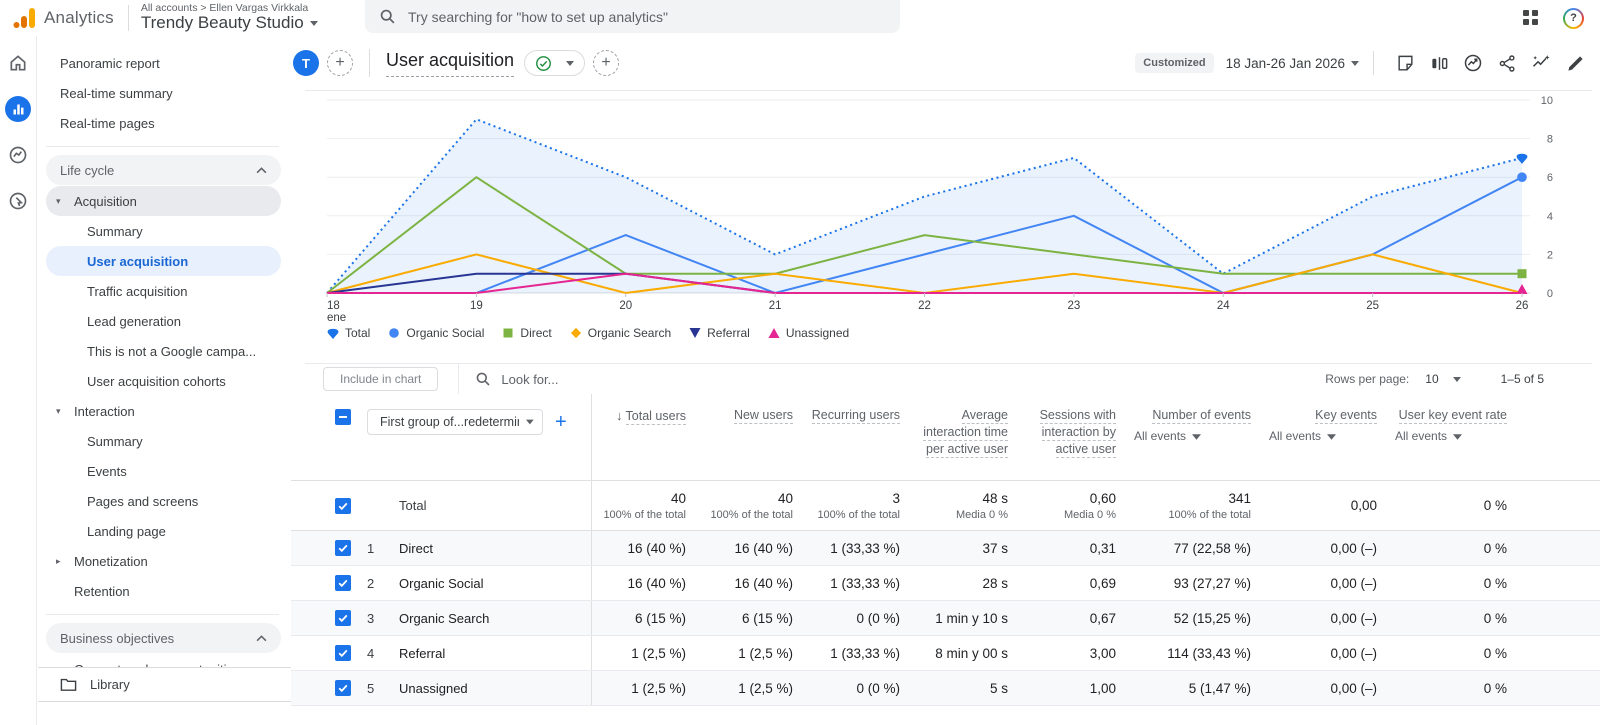  Describe the element at coordinates (1090, 505) in the screenshot. I see `total-value-cell: 0,60 Media 0 %` at that location.